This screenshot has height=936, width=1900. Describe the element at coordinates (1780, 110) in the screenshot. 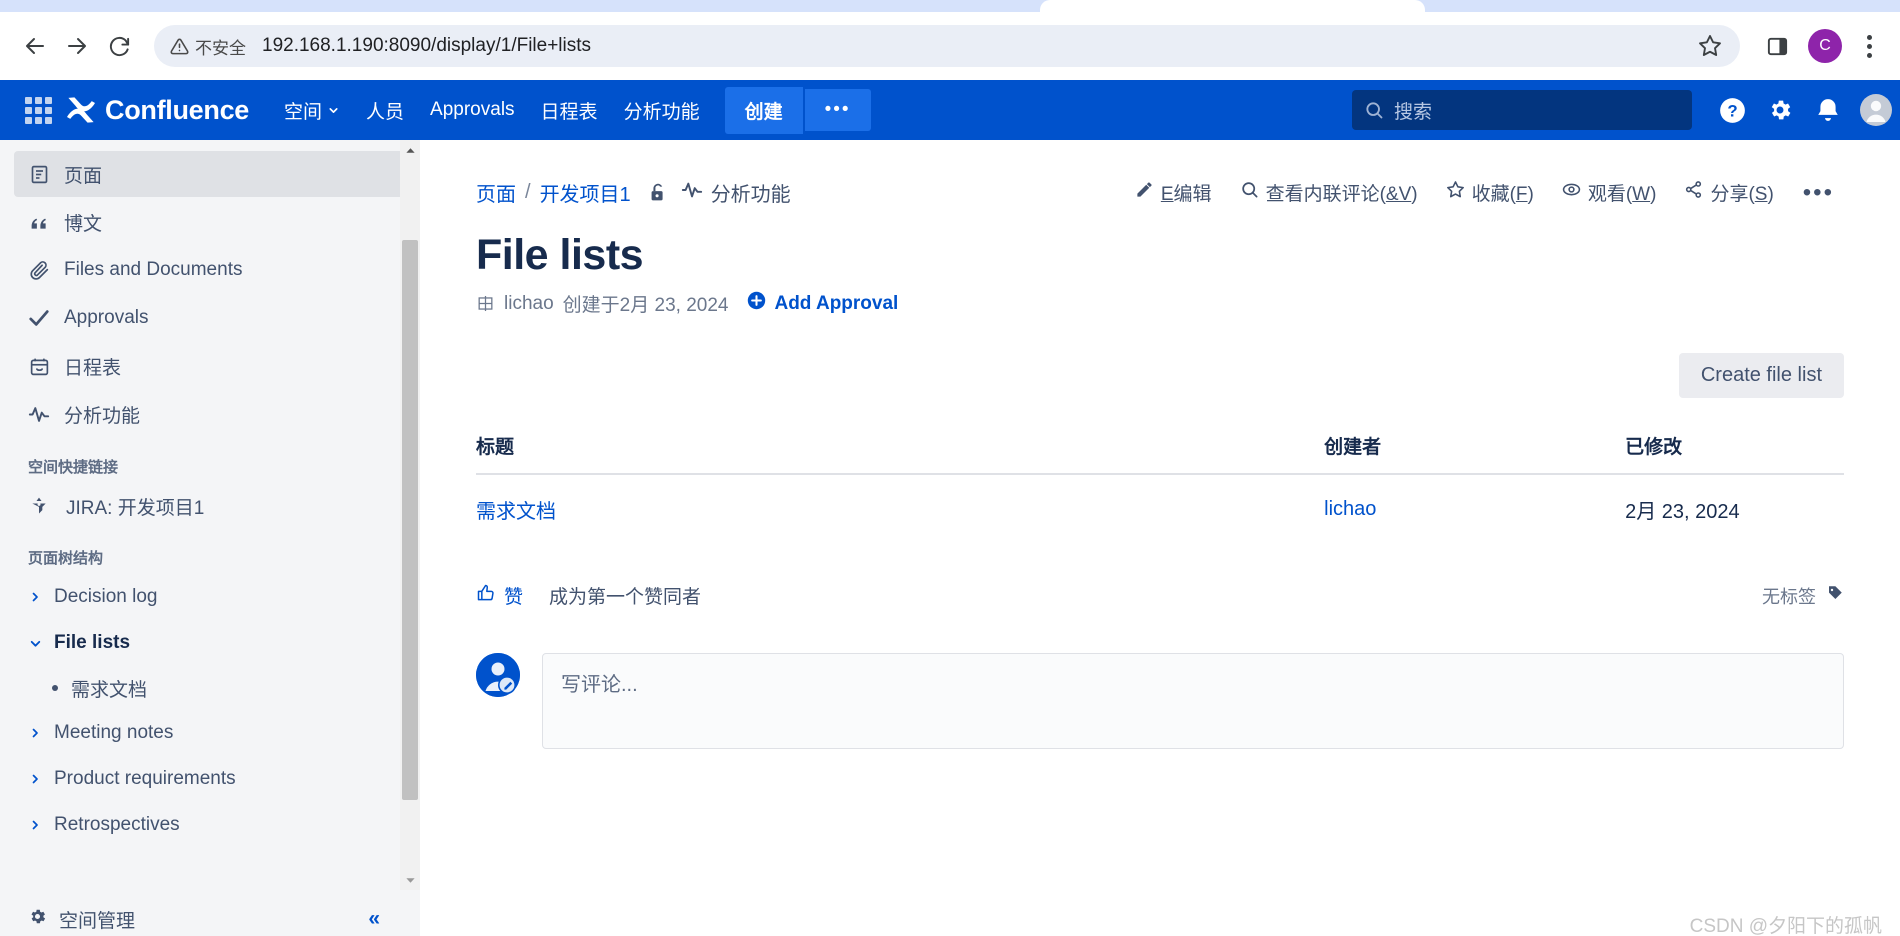

I see `gear-icon` at that location.